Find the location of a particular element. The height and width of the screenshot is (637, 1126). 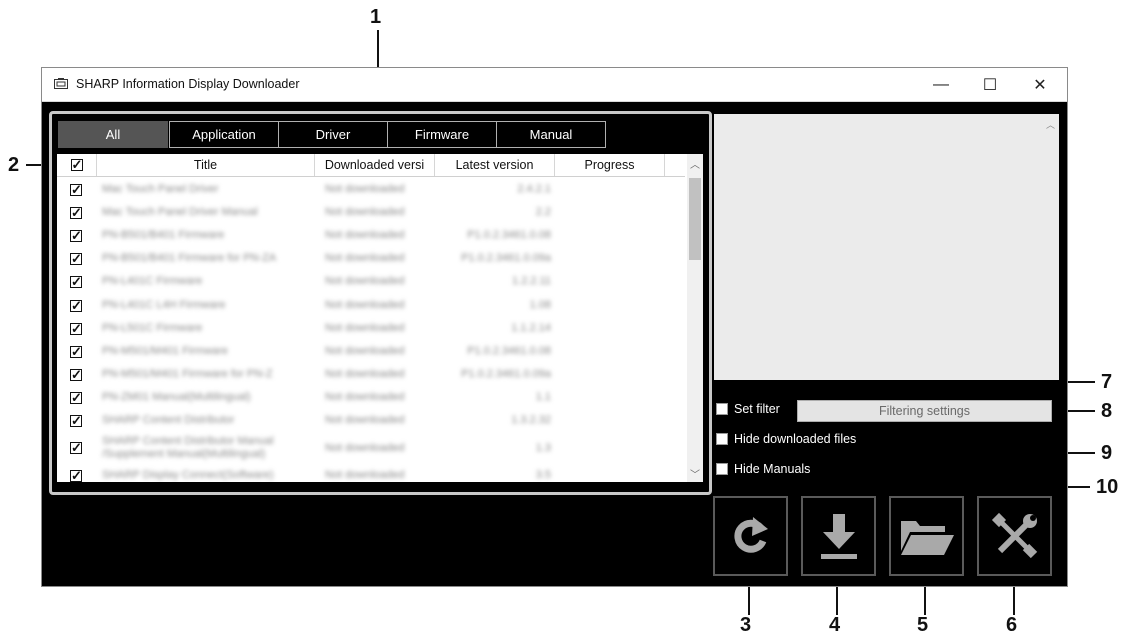

preview-scroll-up-icon: ︿ is located at coordinates (1050, 124).